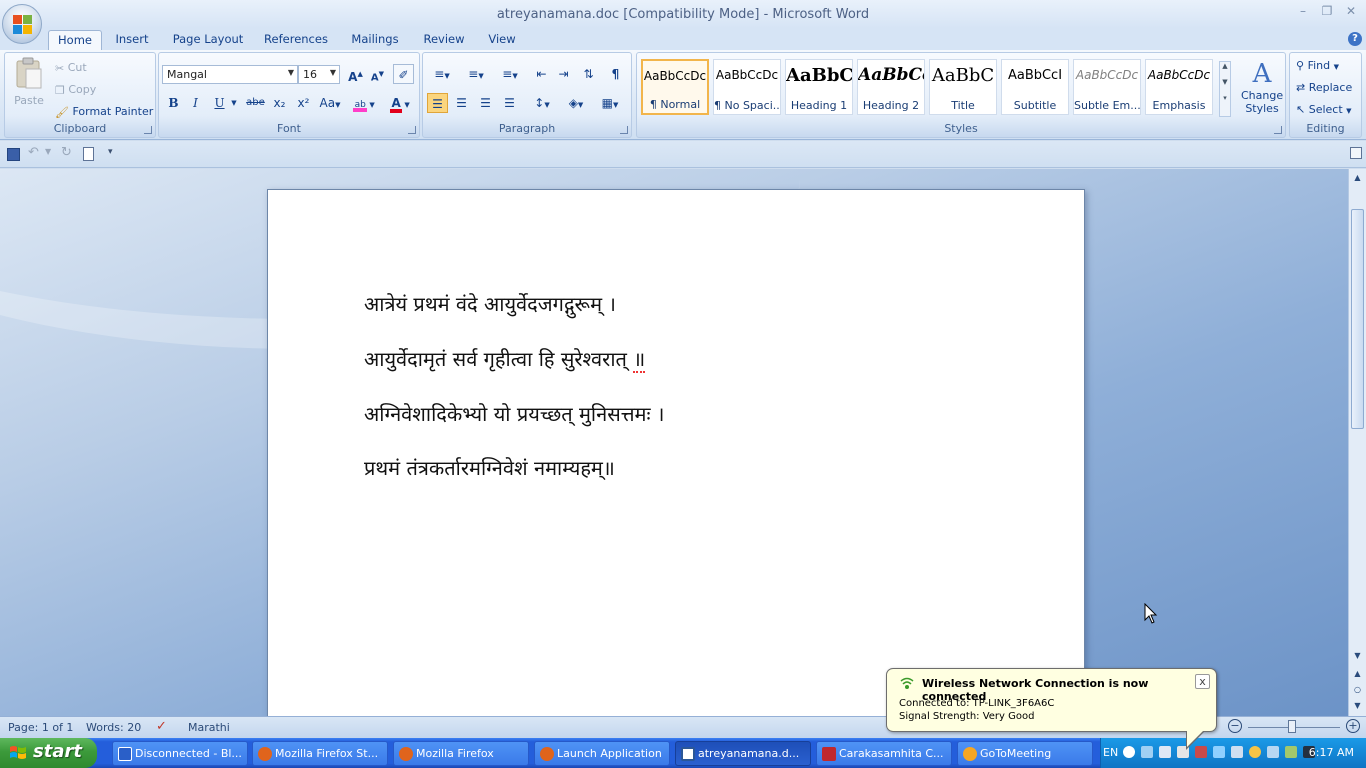  What do you see at coordinates (1355, 39) in the screenshot?
I see `help-icon: ?` at bounding box center [1355, 39].